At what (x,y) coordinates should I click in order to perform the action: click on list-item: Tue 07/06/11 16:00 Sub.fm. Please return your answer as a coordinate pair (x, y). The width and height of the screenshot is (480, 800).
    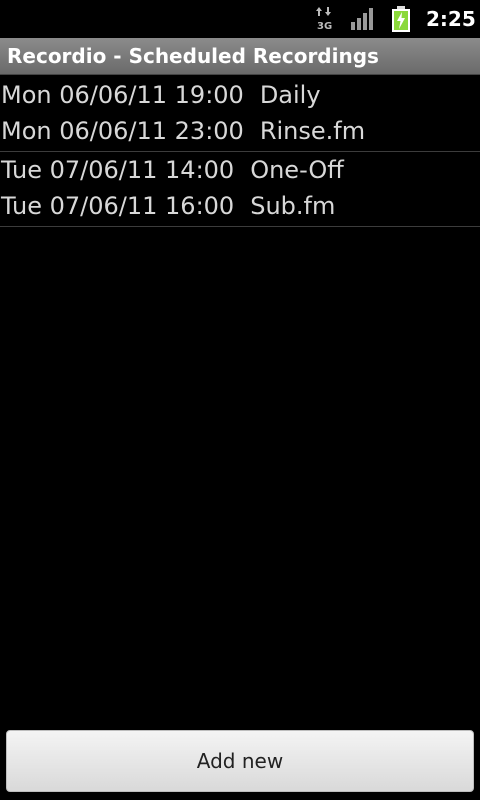
    Looking at the image, I should click on (240, 206).